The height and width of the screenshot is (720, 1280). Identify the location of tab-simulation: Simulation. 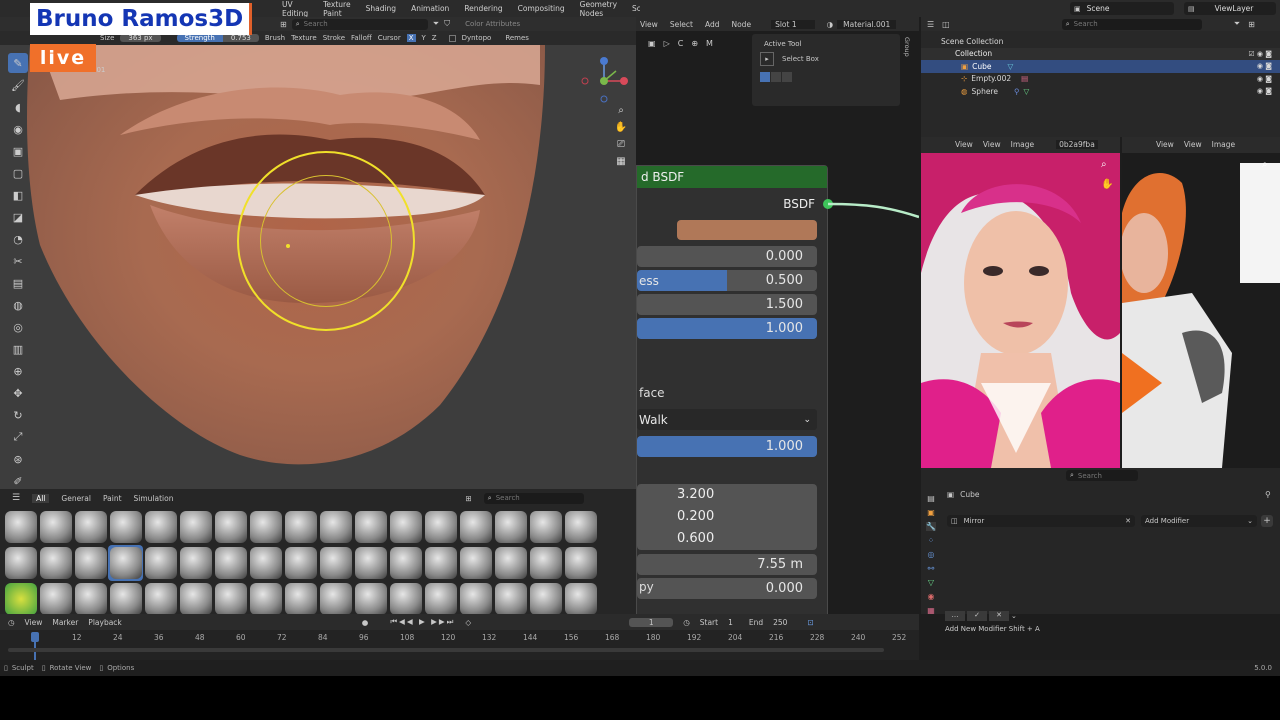
(154, 498).